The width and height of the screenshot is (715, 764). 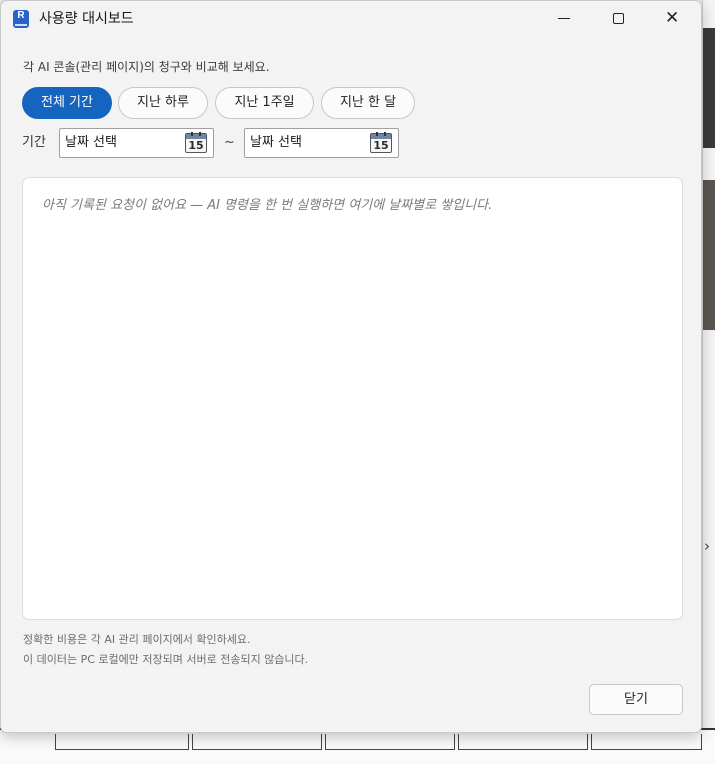 What do you see at coordinates (368, 103) in the screenshot?
I see `range-month-button: 지난 한 달` at bounding box center [368, 103].